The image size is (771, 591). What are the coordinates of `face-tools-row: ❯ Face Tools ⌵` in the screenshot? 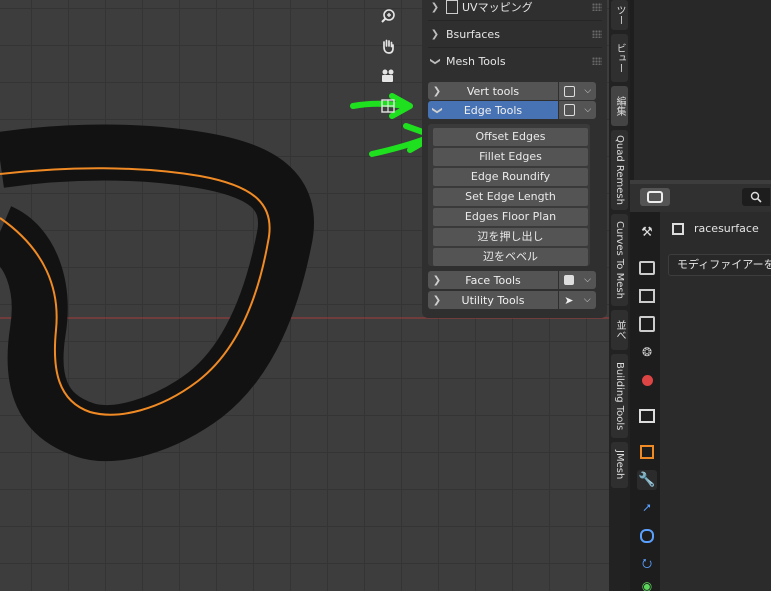 It's located at (512, 280).